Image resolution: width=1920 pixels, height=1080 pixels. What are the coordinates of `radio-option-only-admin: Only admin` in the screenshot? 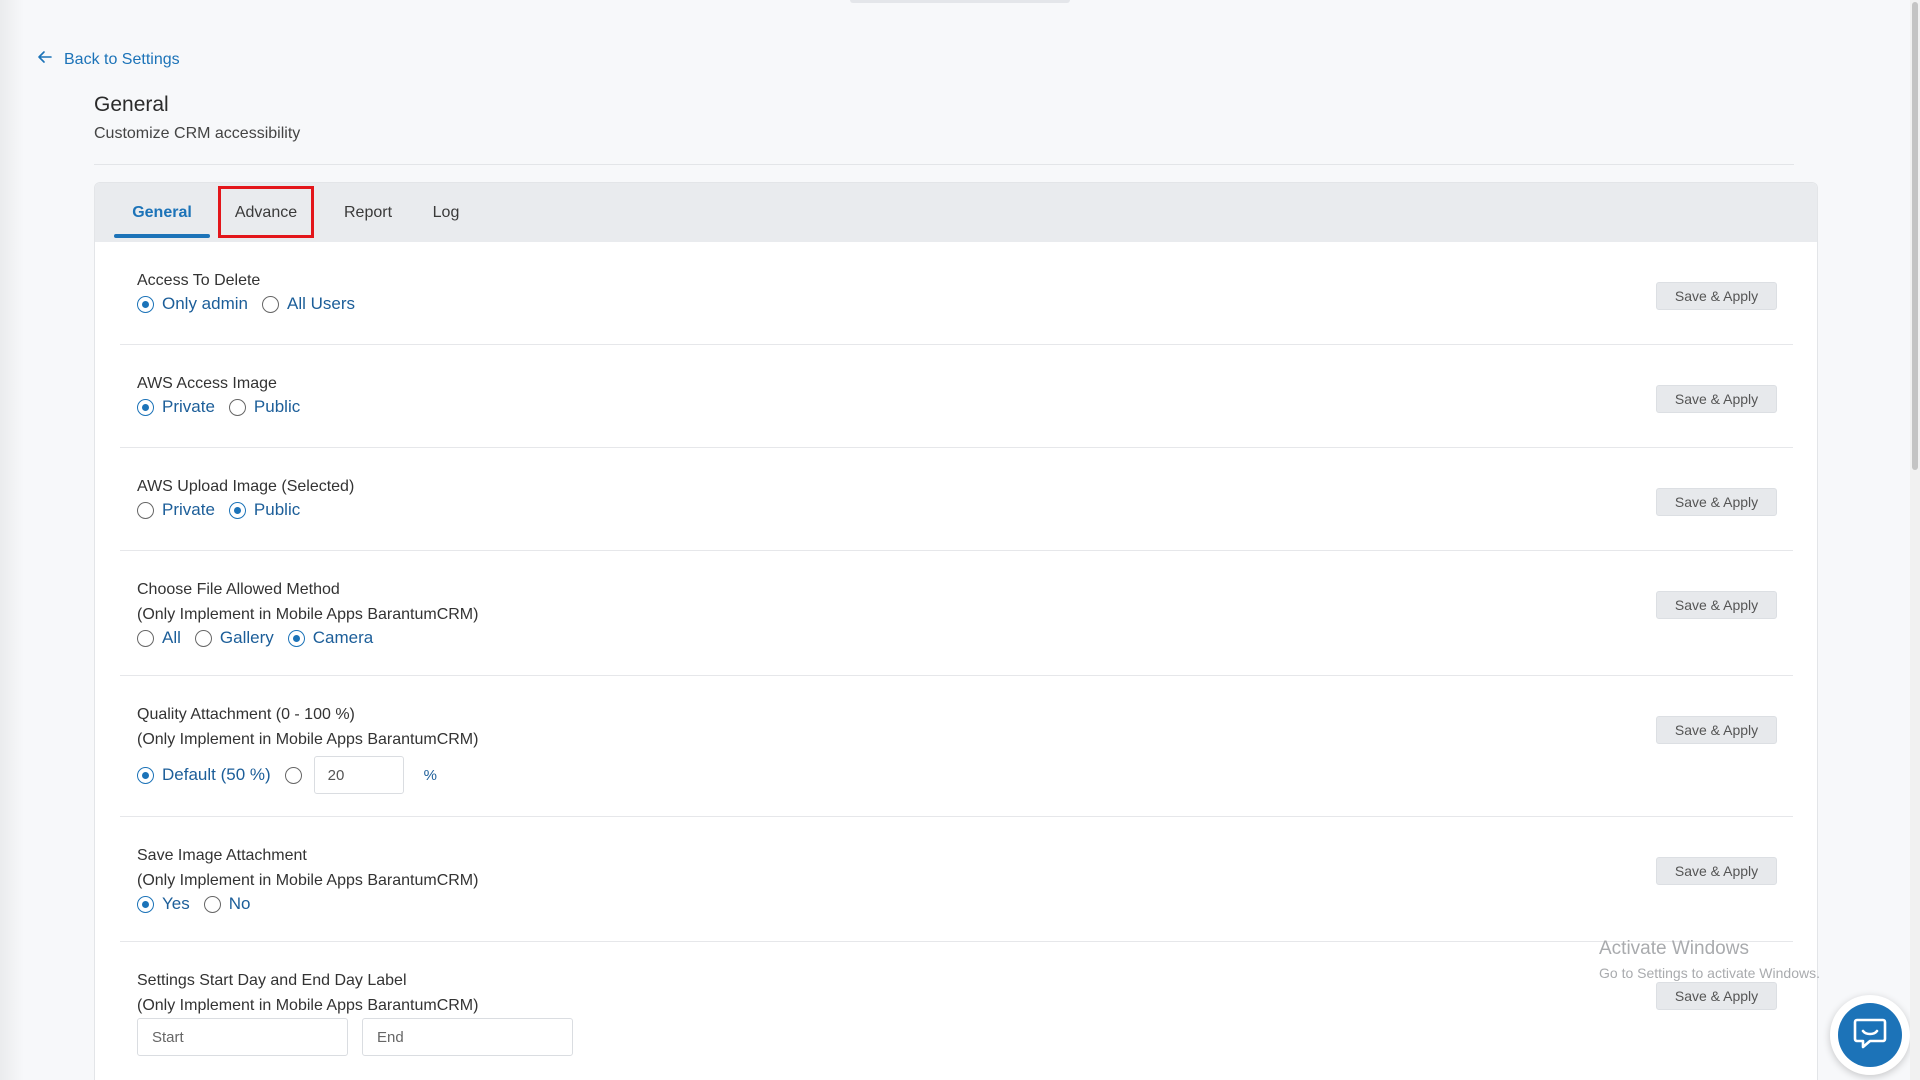 It's located at (192, 304).